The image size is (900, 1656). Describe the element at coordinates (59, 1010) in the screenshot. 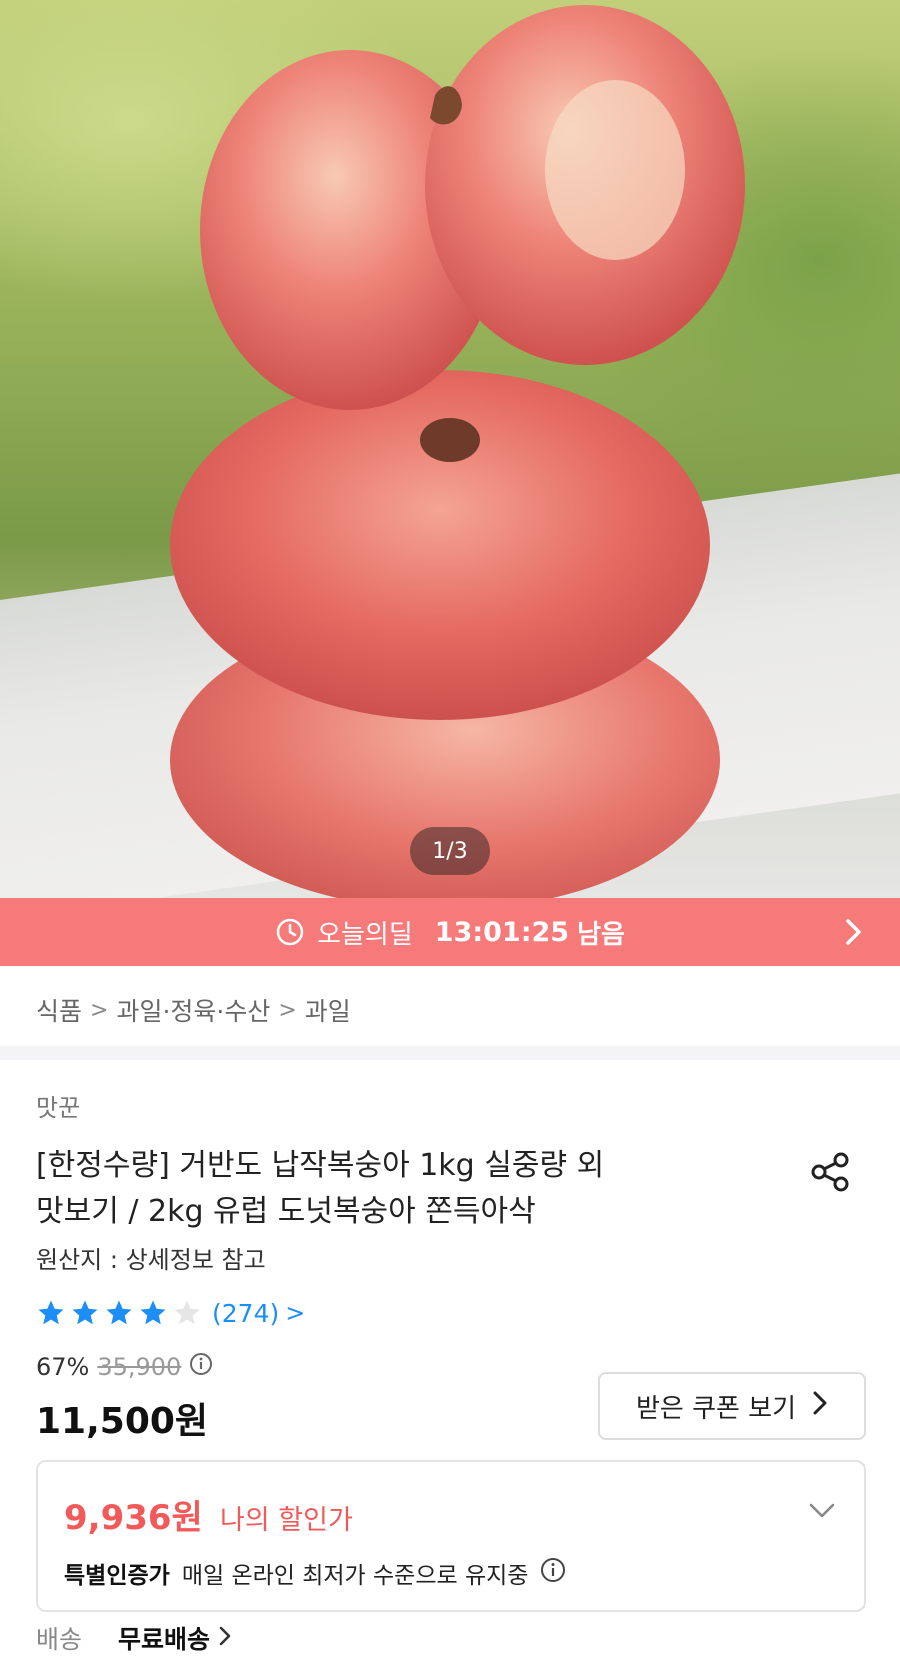

I see `breadcrumb-item-food: 식품` at that location.